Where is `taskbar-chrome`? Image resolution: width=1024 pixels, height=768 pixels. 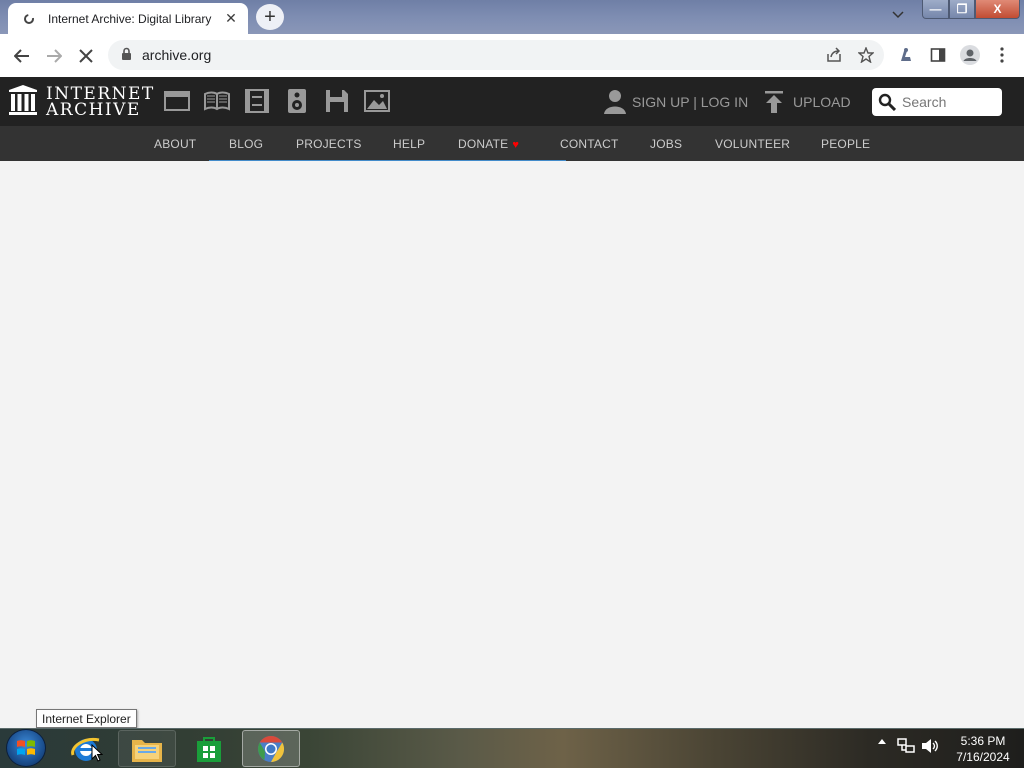
taskbar-chrome is located at coordinates (271, 748).